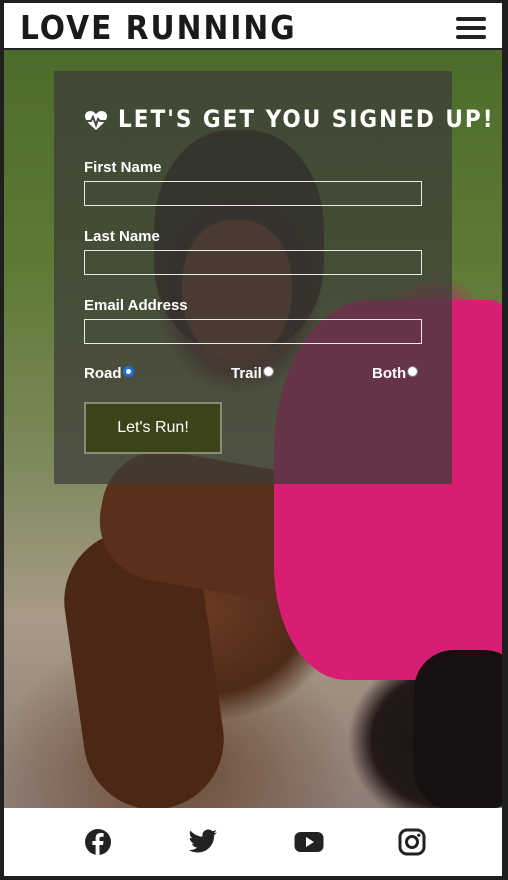 This screenshot has width=508, height=880. Describe the element at coordinates (389, 373) in the screenshot. I see `option-both-label: Both` at that location.